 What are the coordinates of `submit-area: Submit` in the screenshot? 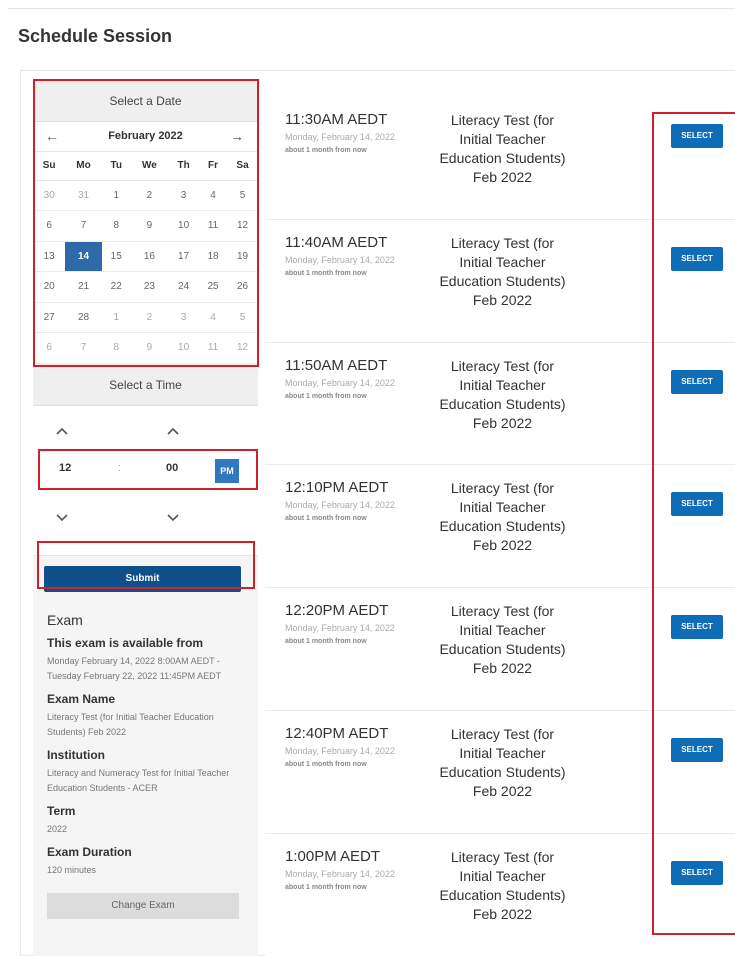 It's located at (145, 580).